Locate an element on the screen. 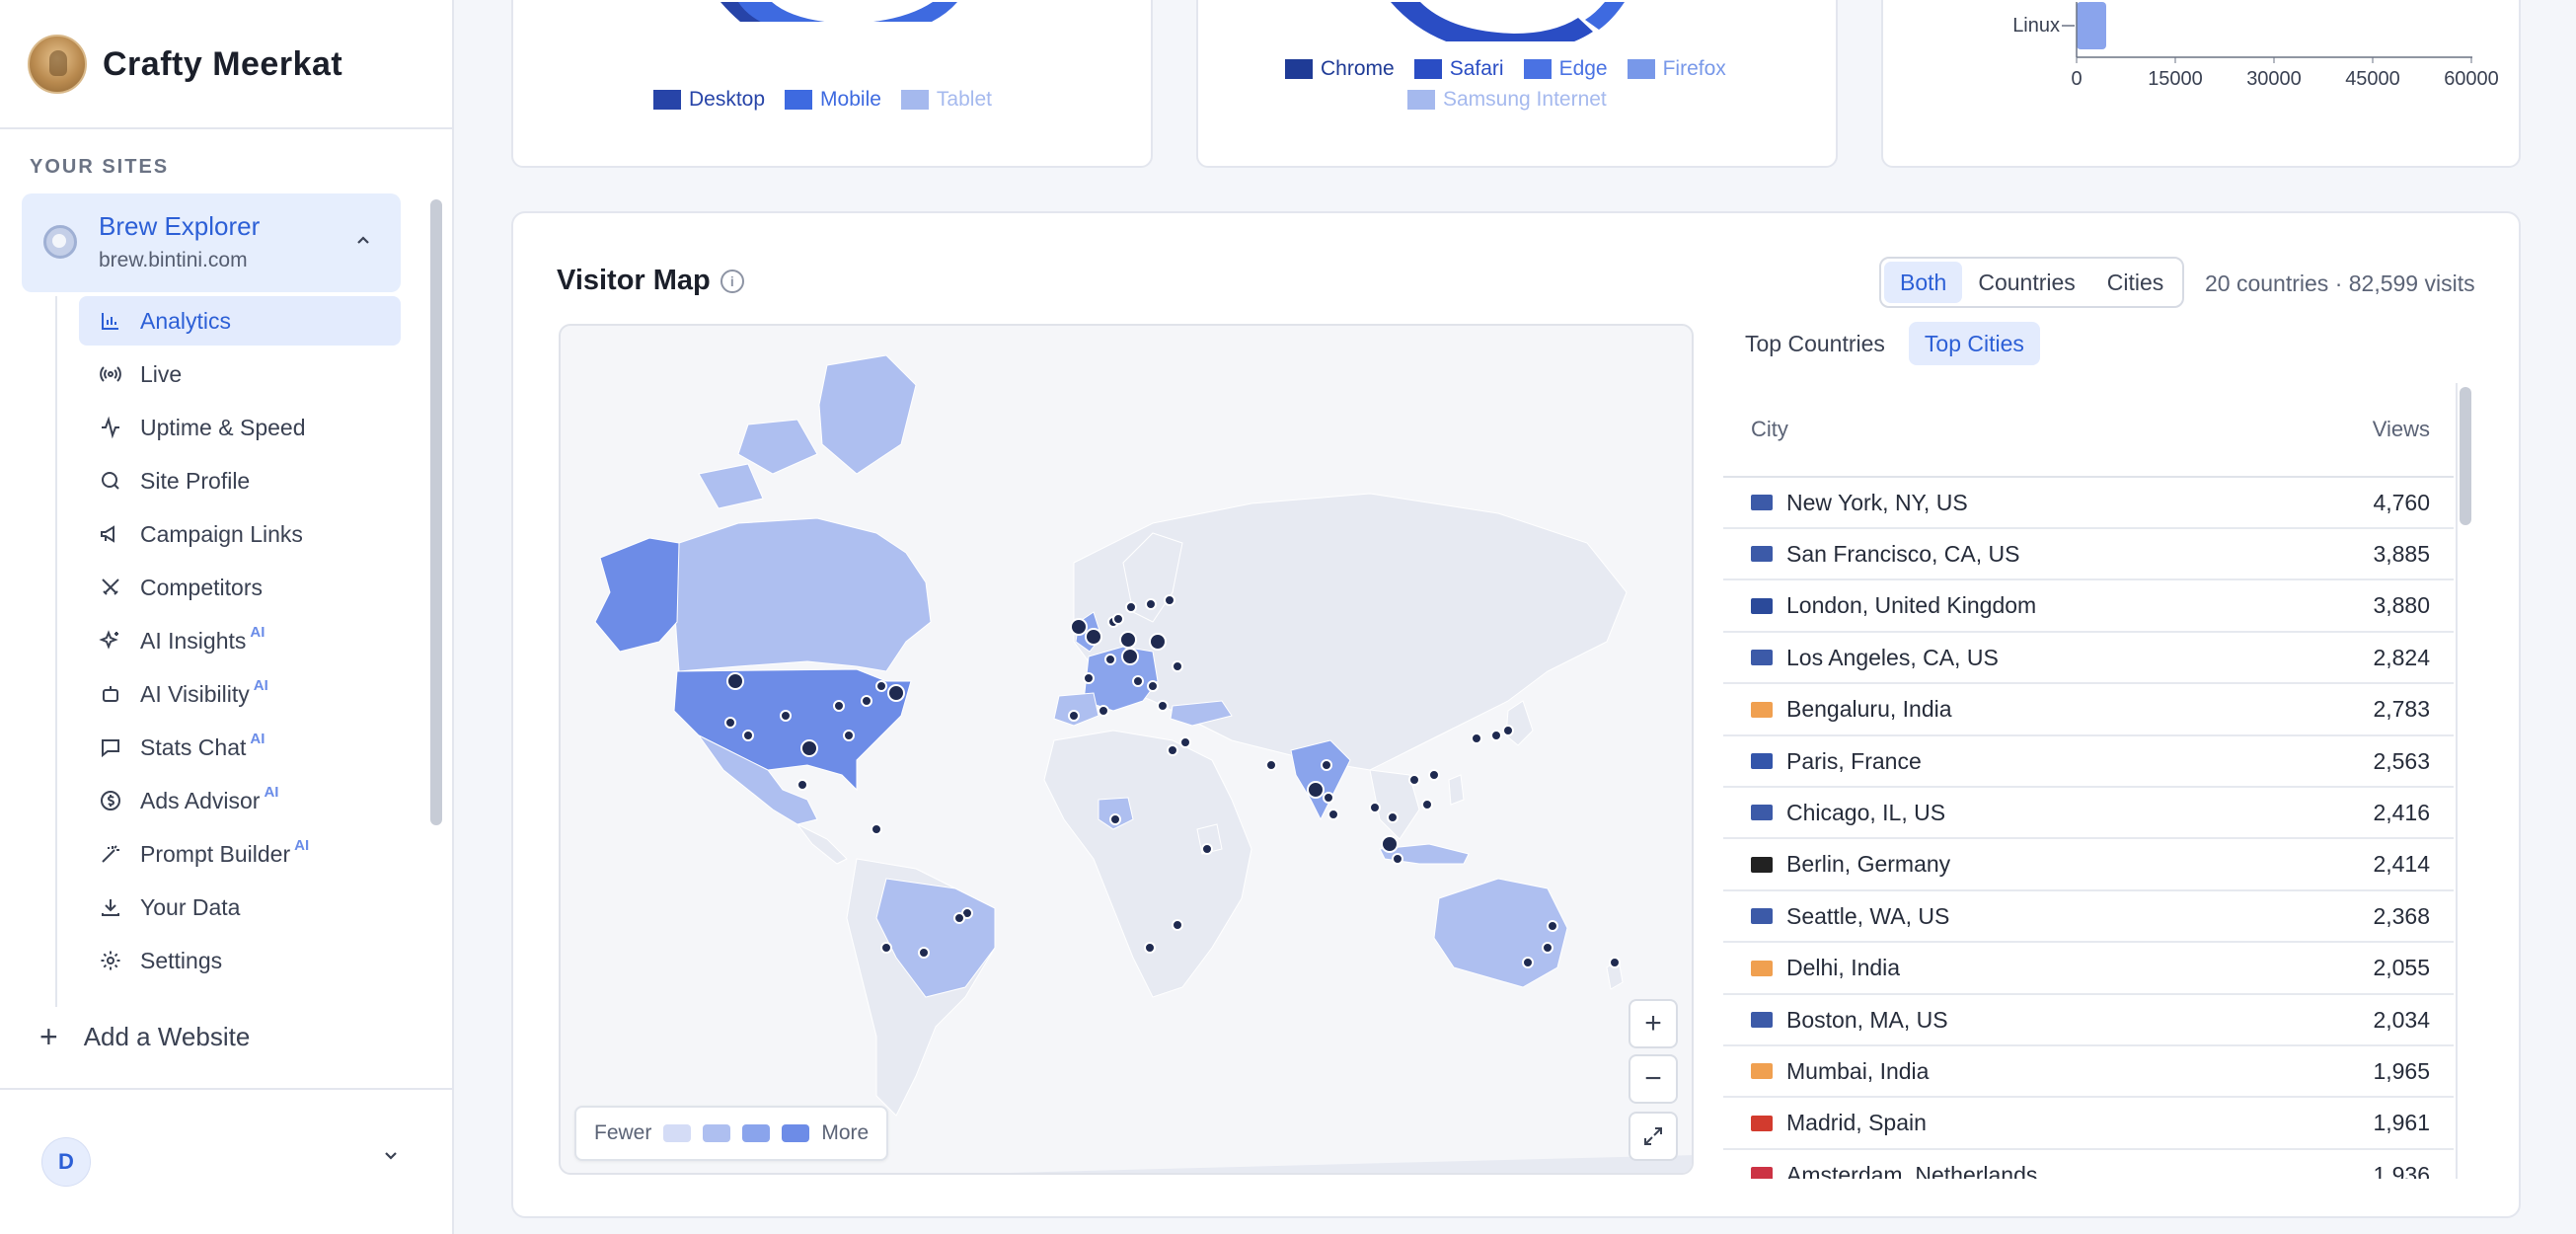  city-name: Delhi, India is located at coordinates (1843, 968).